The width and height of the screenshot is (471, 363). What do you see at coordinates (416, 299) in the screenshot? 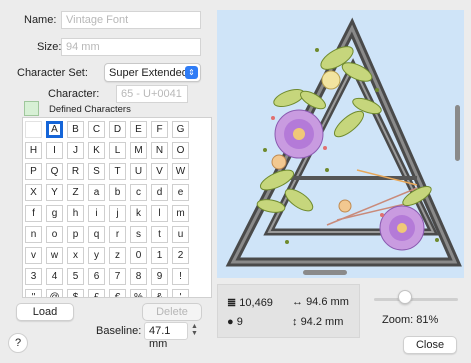
I see `zoom-slider` at bounding box center [416, 299].